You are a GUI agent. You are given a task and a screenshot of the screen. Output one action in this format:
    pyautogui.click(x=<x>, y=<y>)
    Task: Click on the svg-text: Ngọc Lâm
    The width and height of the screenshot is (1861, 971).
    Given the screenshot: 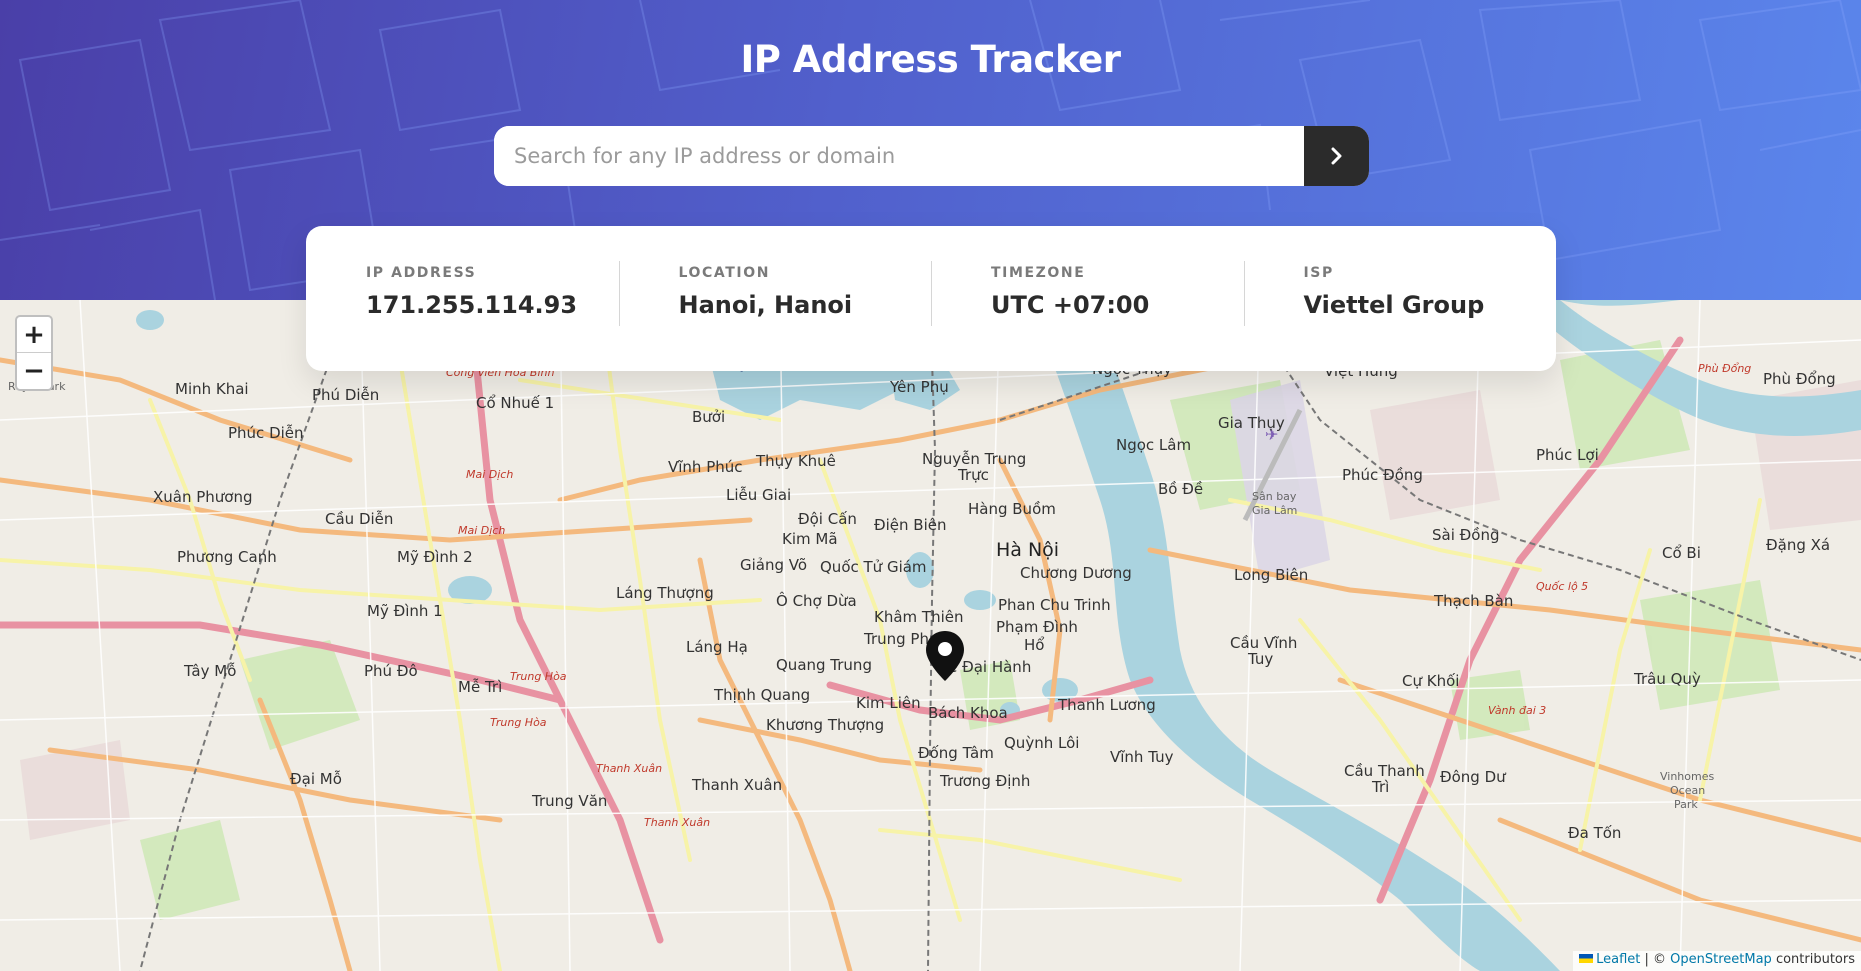 What is the action you would take?
    pyautogui.click(x=1153, y=445)
    